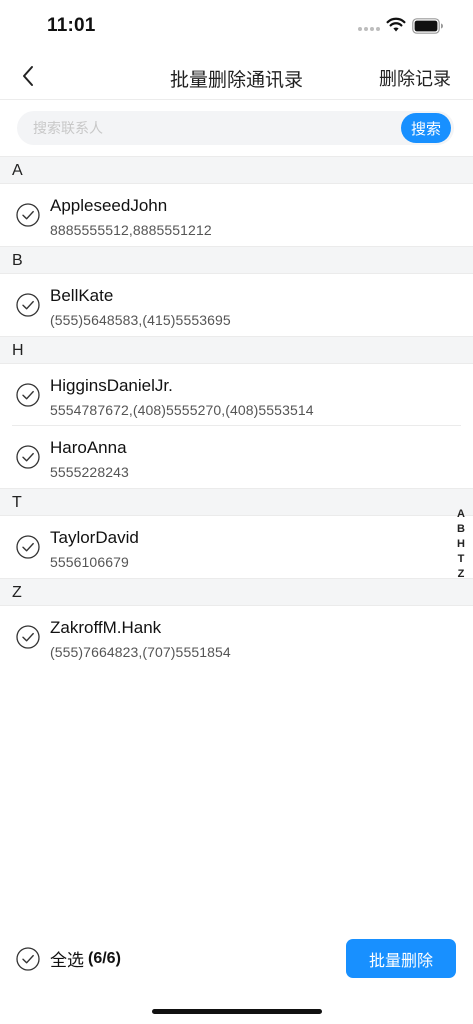 The width and height of the screenshot is (473, 1024). I want to click on contact-phone: 5556106679, so click(89, 562).